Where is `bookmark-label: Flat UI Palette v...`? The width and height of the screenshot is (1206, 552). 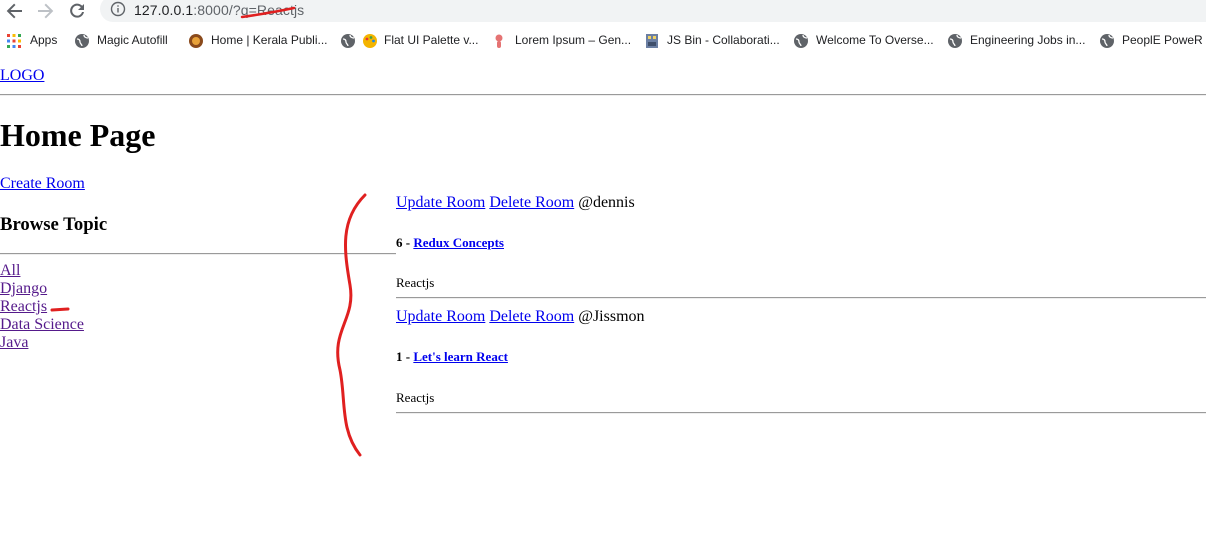
bookmark-label: Flat UI Palette v... is located at coordinates (431, 40).